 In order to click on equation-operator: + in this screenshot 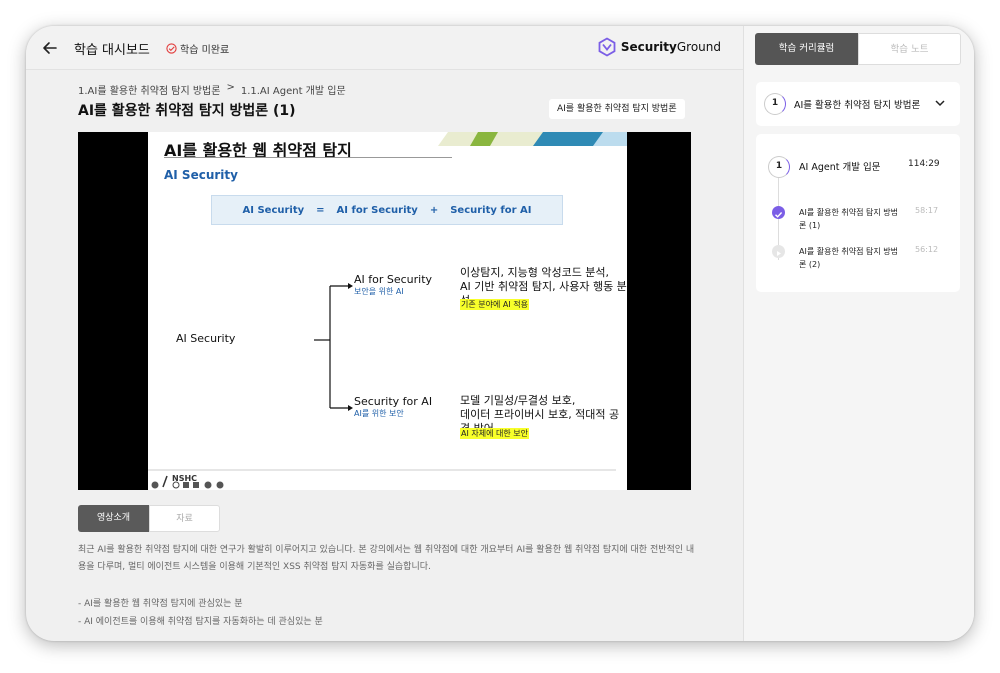, I will do `click(434, 210)`.